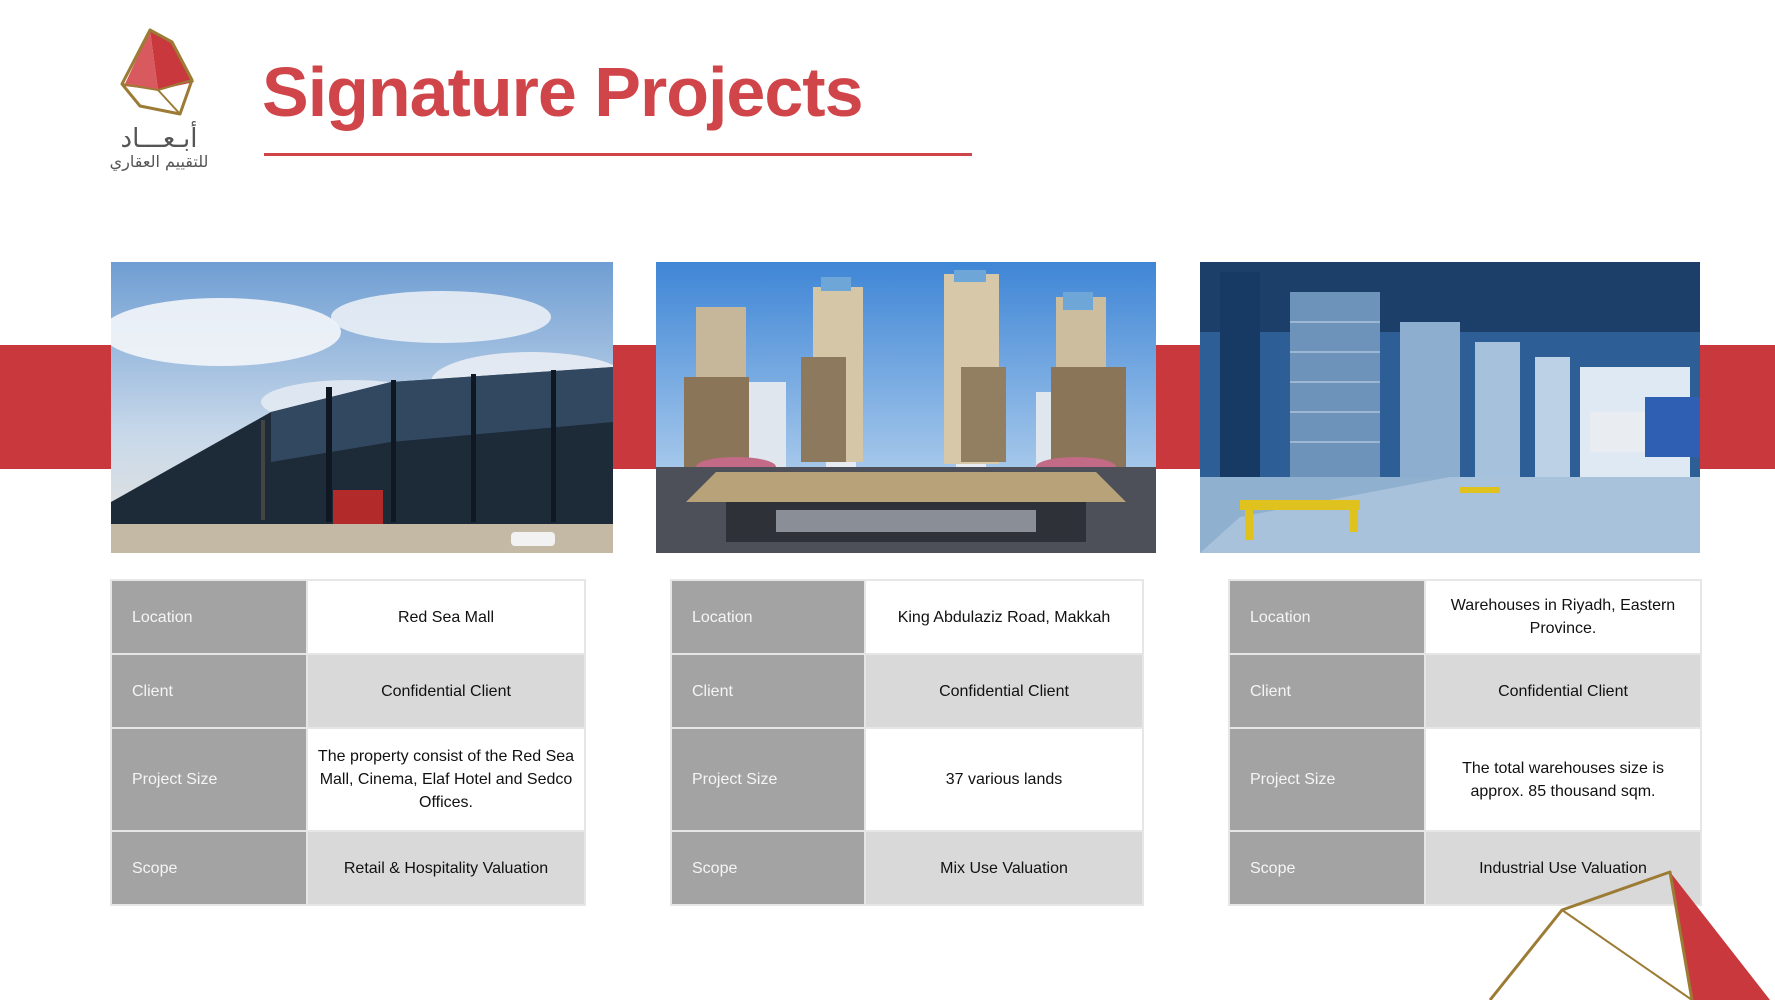  I want to click on scope-value: Mix Use Valuation, so click(1004, 868).